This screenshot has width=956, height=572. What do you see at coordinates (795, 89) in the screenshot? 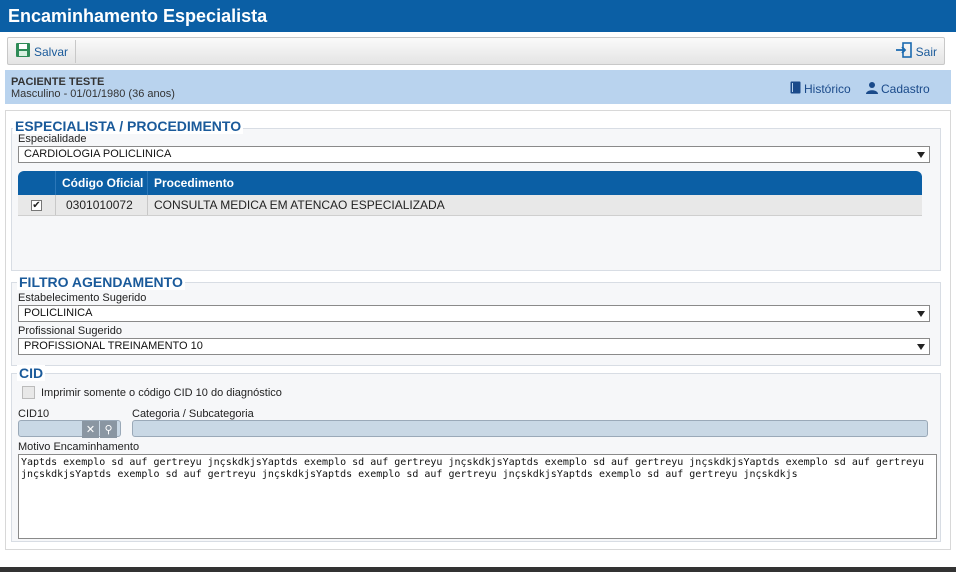
I see `book-icon` at bounding box center [795, 89].